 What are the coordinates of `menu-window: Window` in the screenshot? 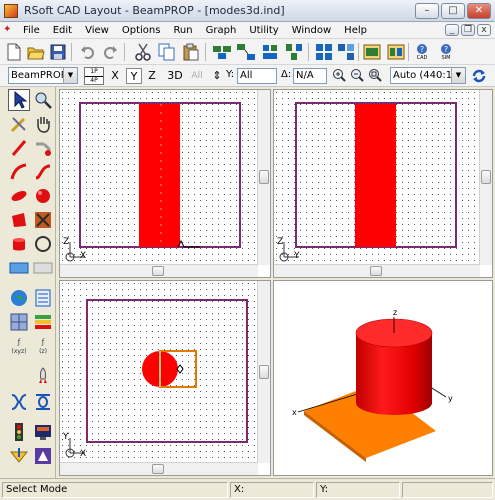 It's located at (312, 30).